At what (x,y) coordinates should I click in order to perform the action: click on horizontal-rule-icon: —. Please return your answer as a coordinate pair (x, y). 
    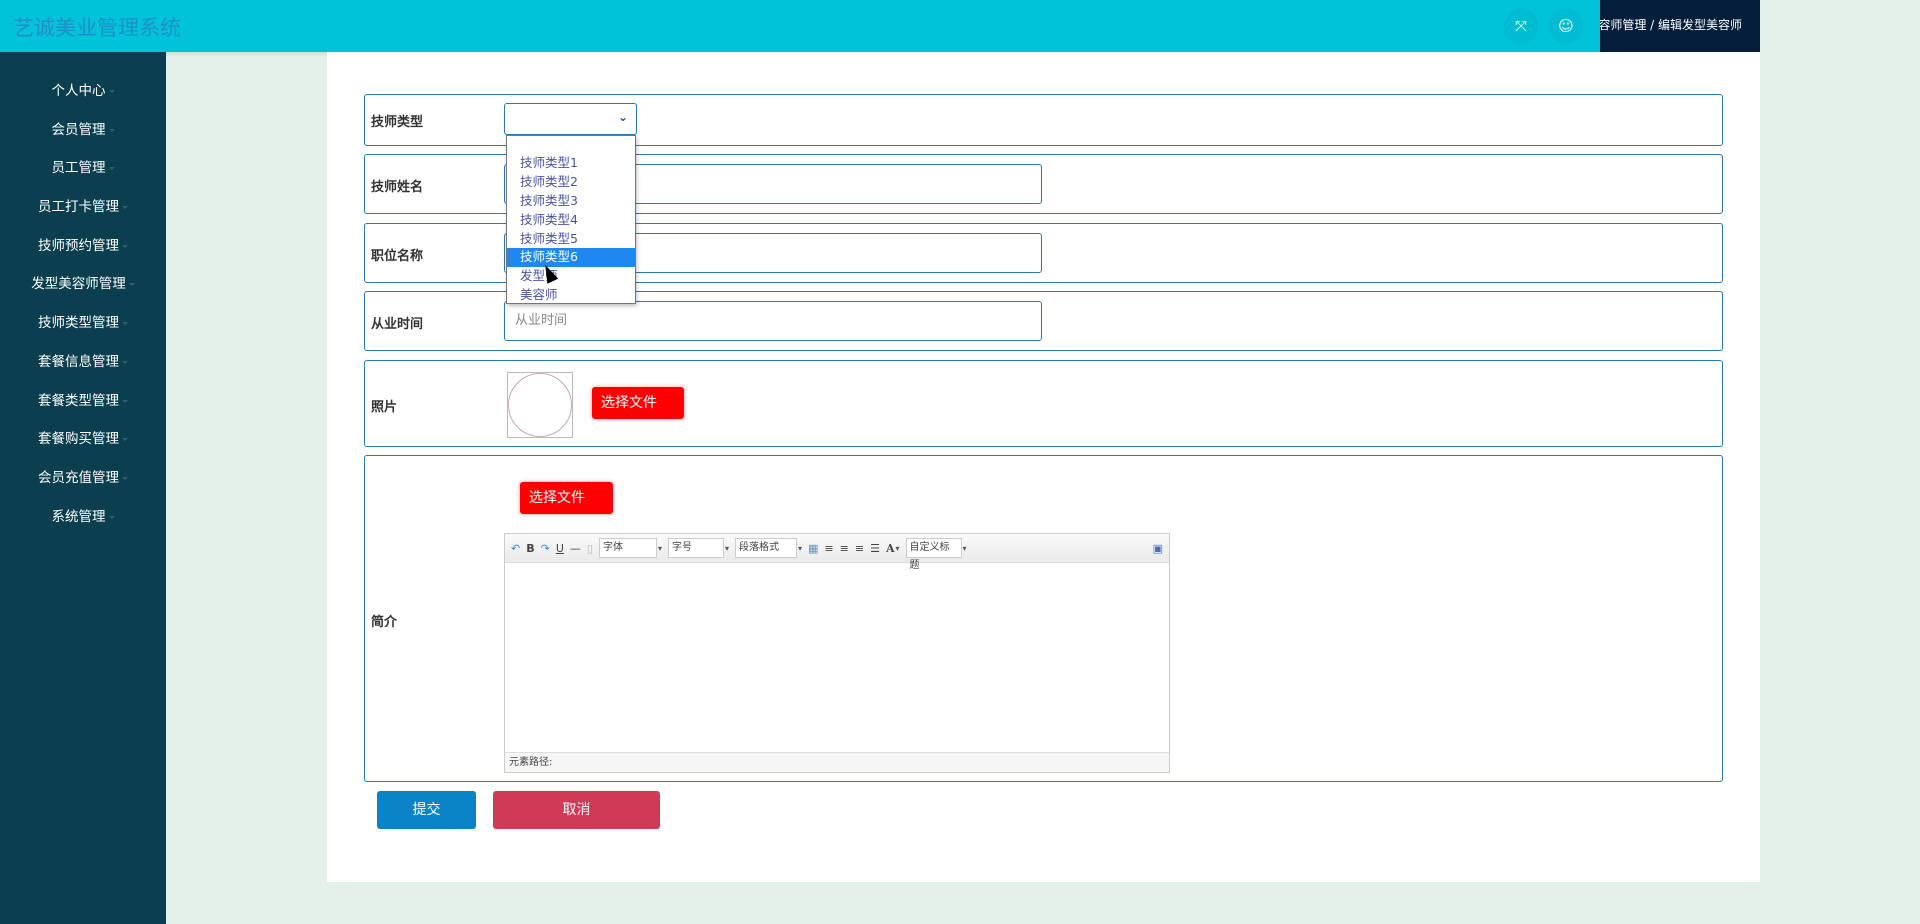
    Looking at the image, I should click on (575, 548).